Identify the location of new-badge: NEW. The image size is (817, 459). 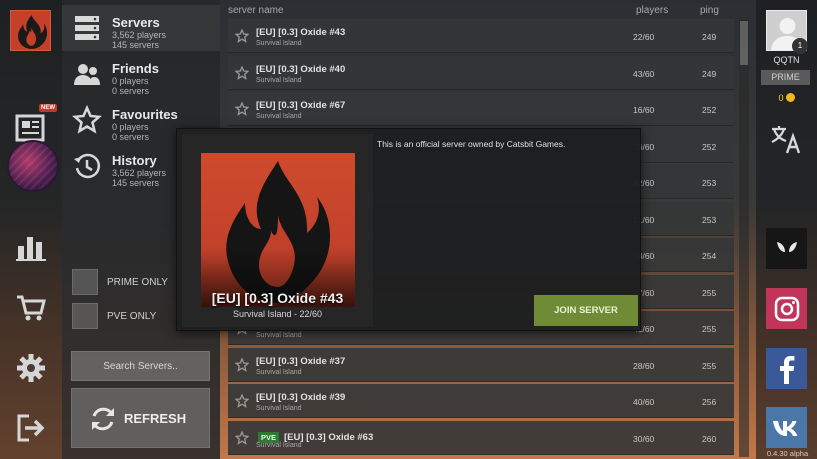
(48, 108).